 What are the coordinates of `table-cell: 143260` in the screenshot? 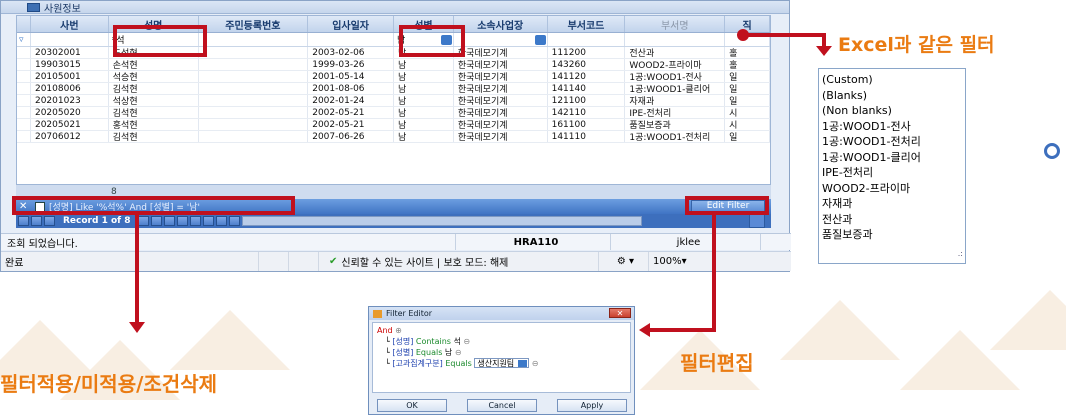 It's located at (587, 64).